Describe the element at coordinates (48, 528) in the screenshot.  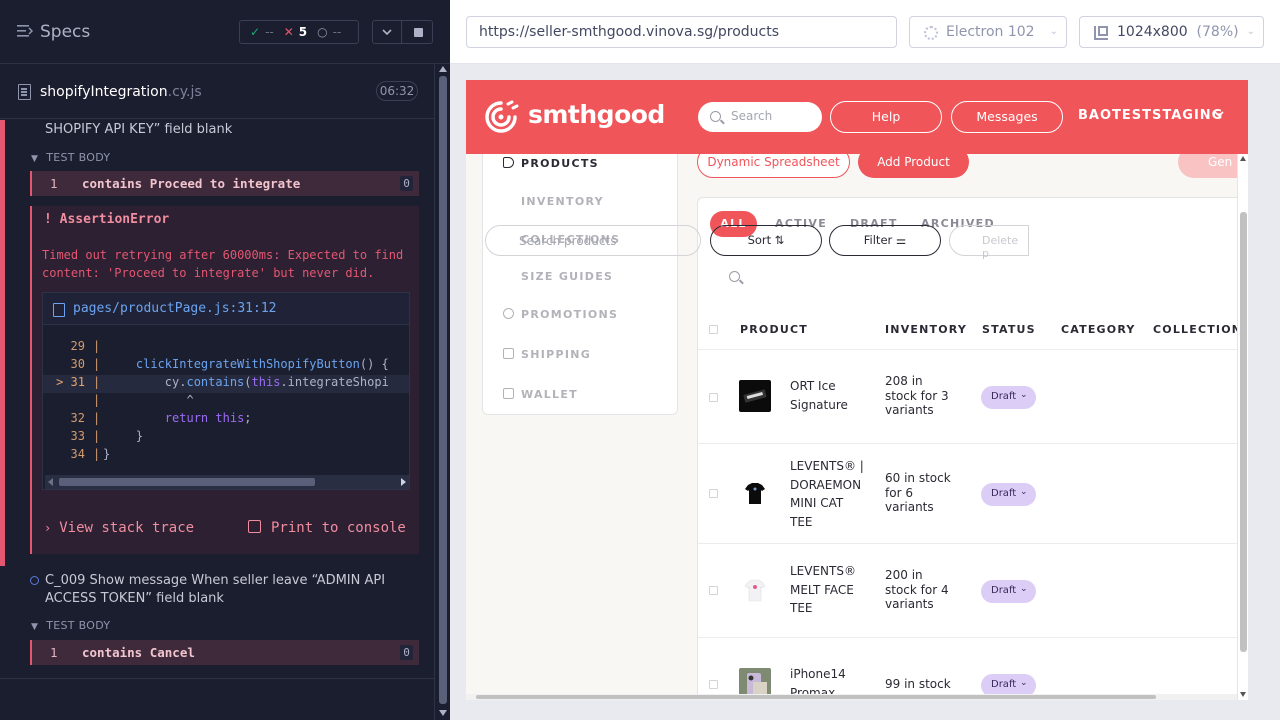
I see `chevron-right-icon: ›` at that location.